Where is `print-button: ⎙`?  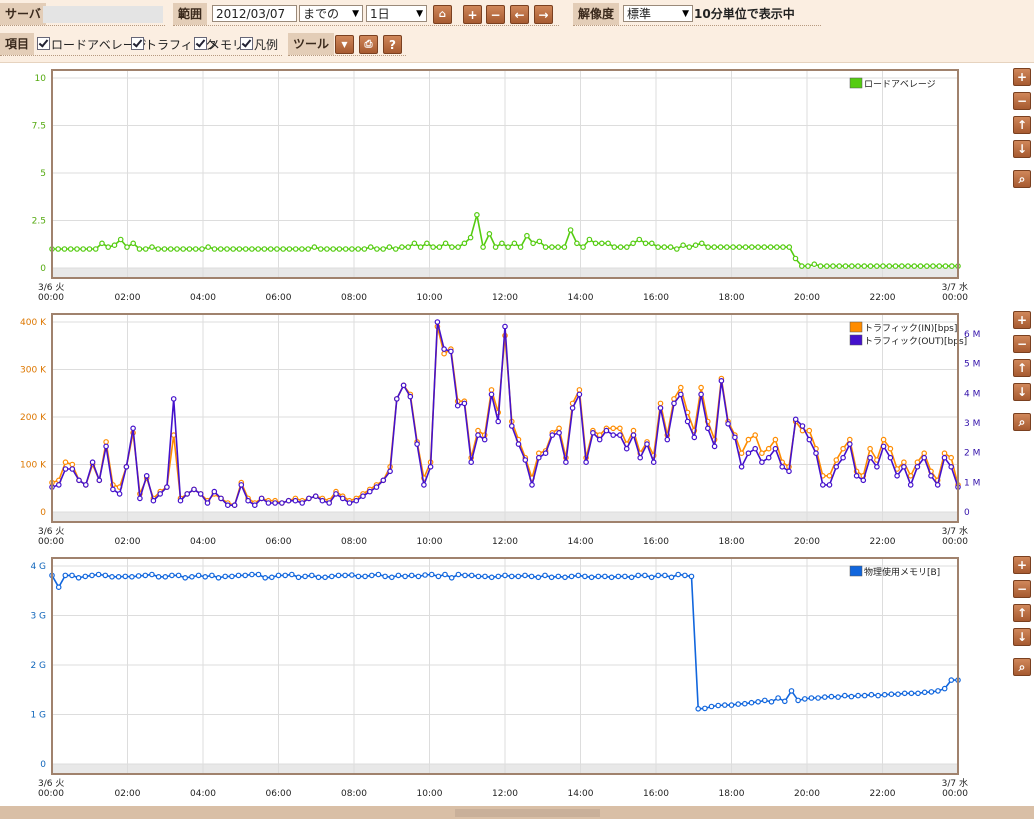 print-button: ⎙ is located at coordinates (368, 44).